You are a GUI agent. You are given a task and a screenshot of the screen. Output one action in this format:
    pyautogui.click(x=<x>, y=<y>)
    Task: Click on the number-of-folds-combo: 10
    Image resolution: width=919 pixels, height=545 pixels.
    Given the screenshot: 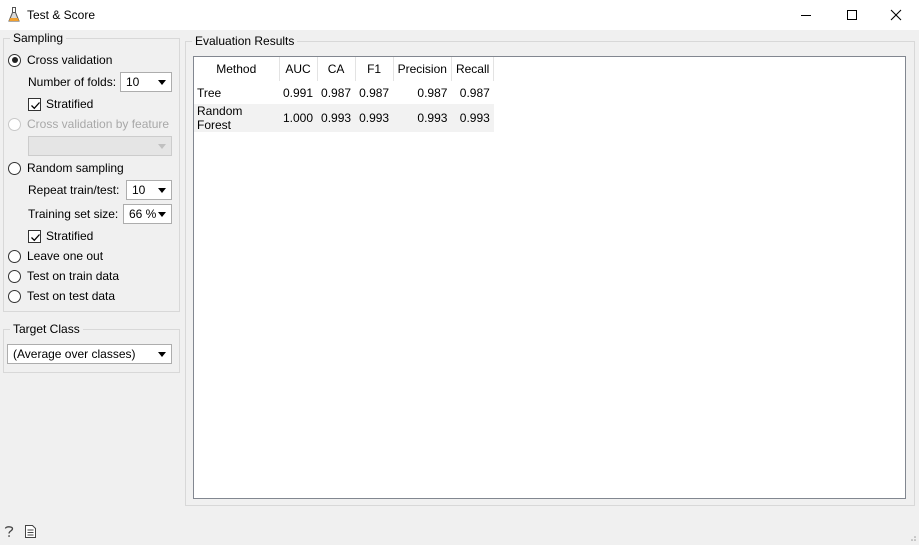 What is the action you would take?
    pyautogui.click(x=146, y=82)
    